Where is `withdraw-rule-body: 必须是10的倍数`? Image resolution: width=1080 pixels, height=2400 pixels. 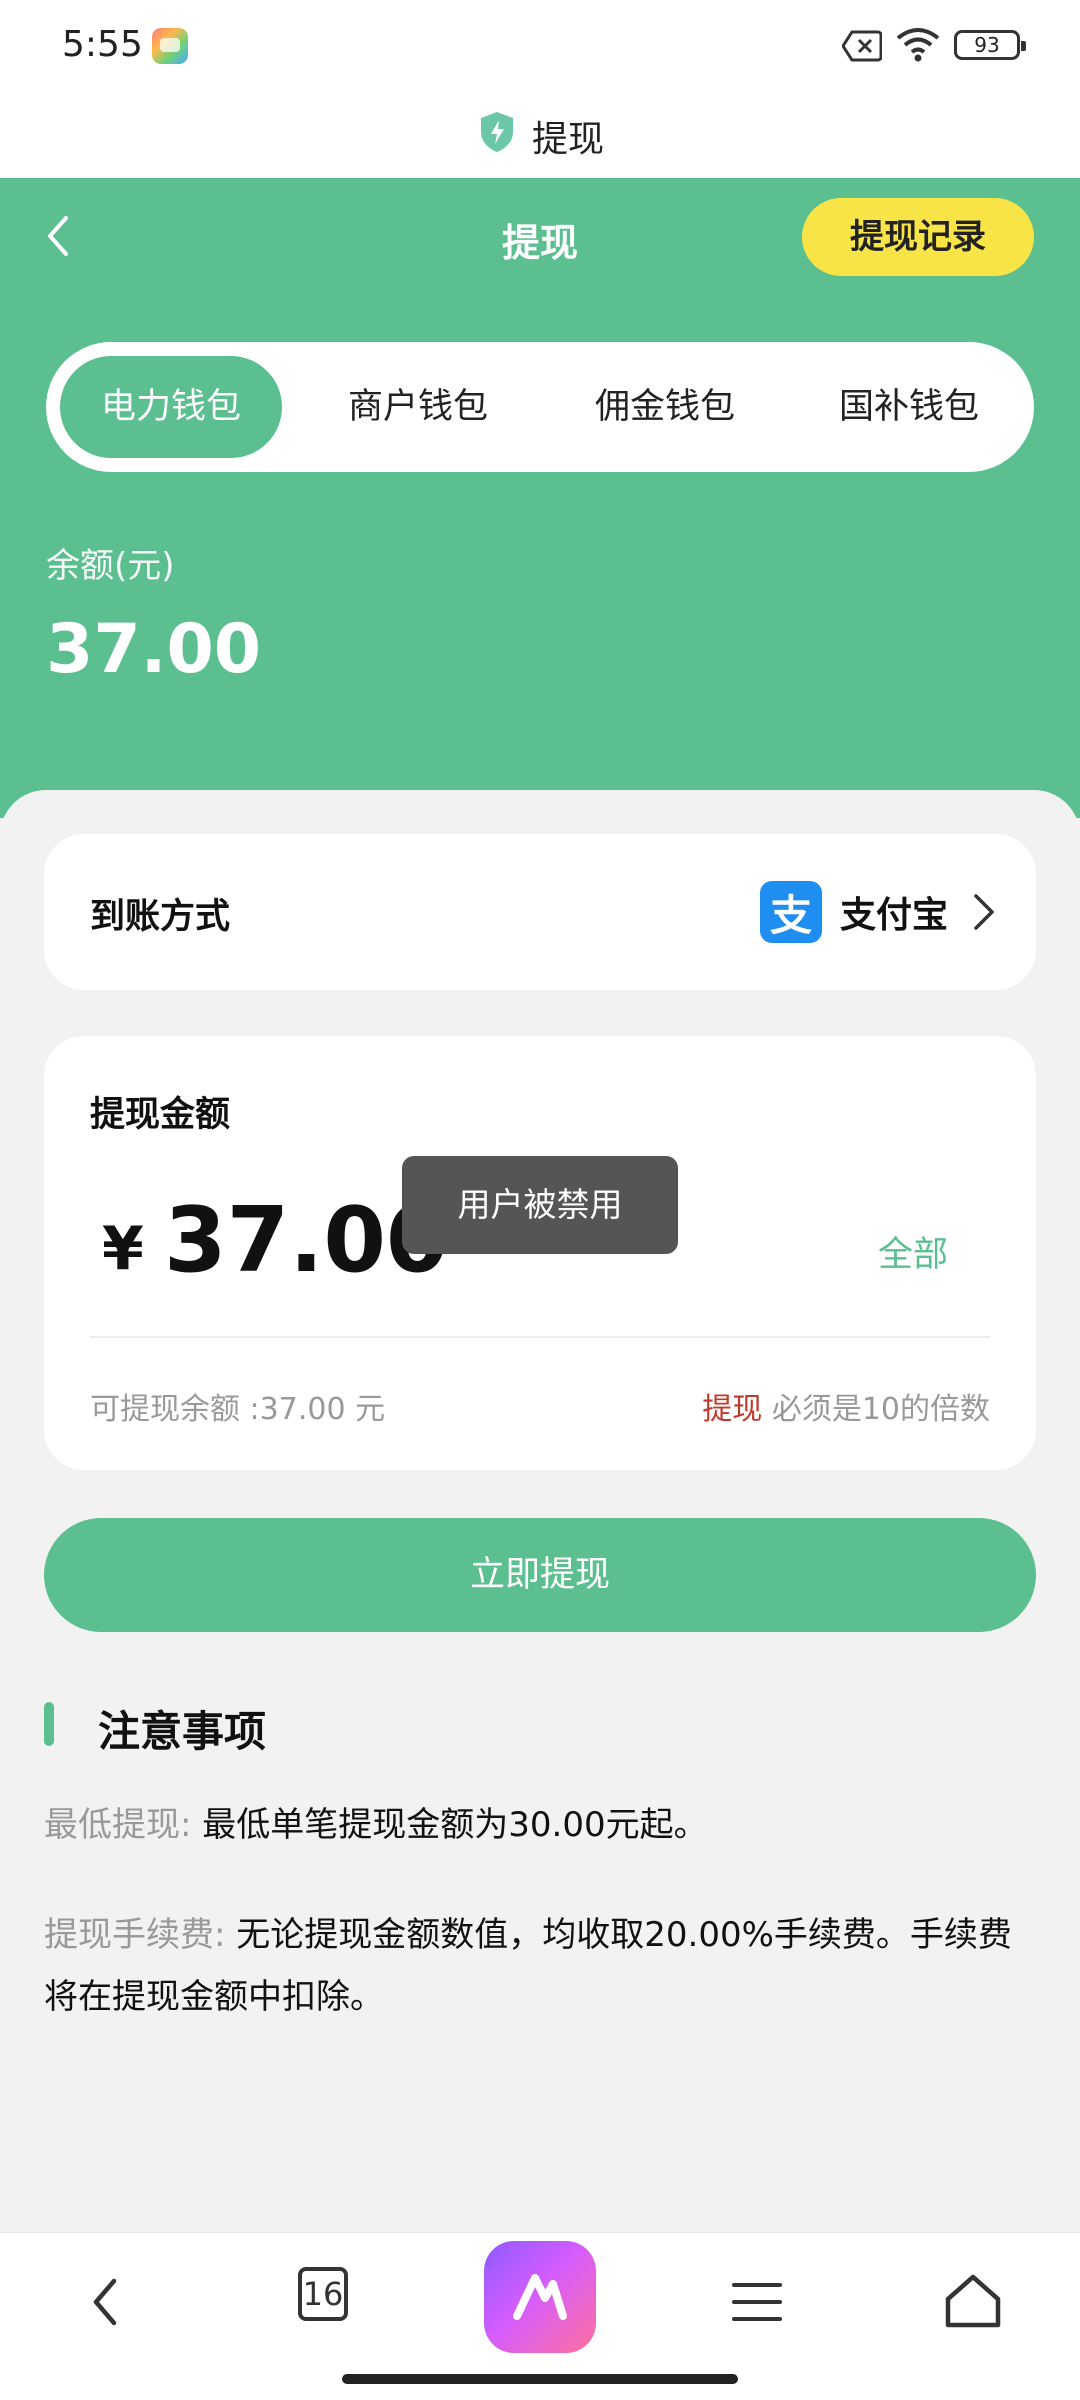
withdraw-rule-body: 必须是10的倍数 is located at coordinates (876, 1409).